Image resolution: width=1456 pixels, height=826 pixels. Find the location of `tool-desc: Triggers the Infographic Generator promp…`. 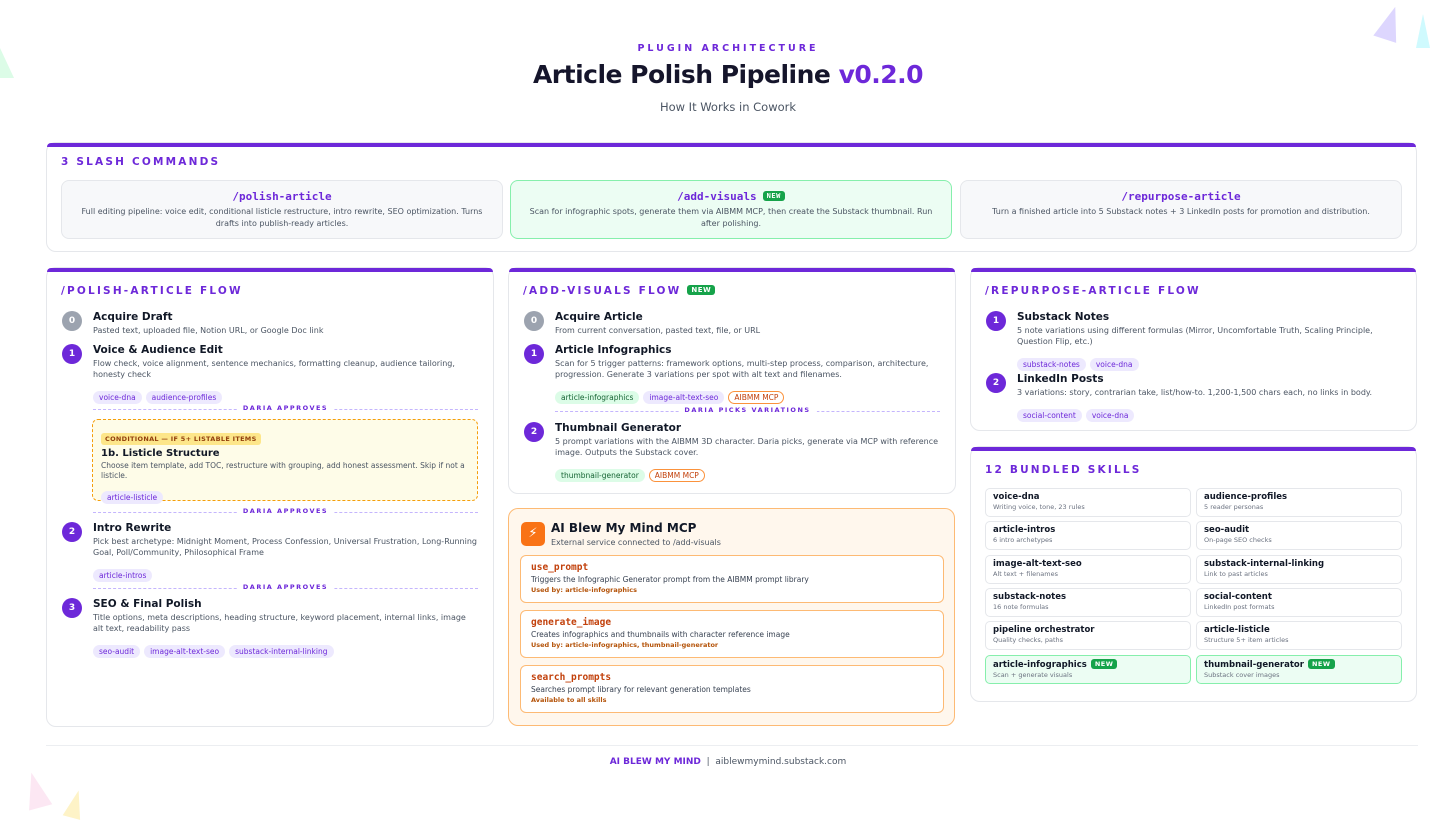

tool-desc: Triggers the Infographic Generator promp… is located at coordinates (670, 579).